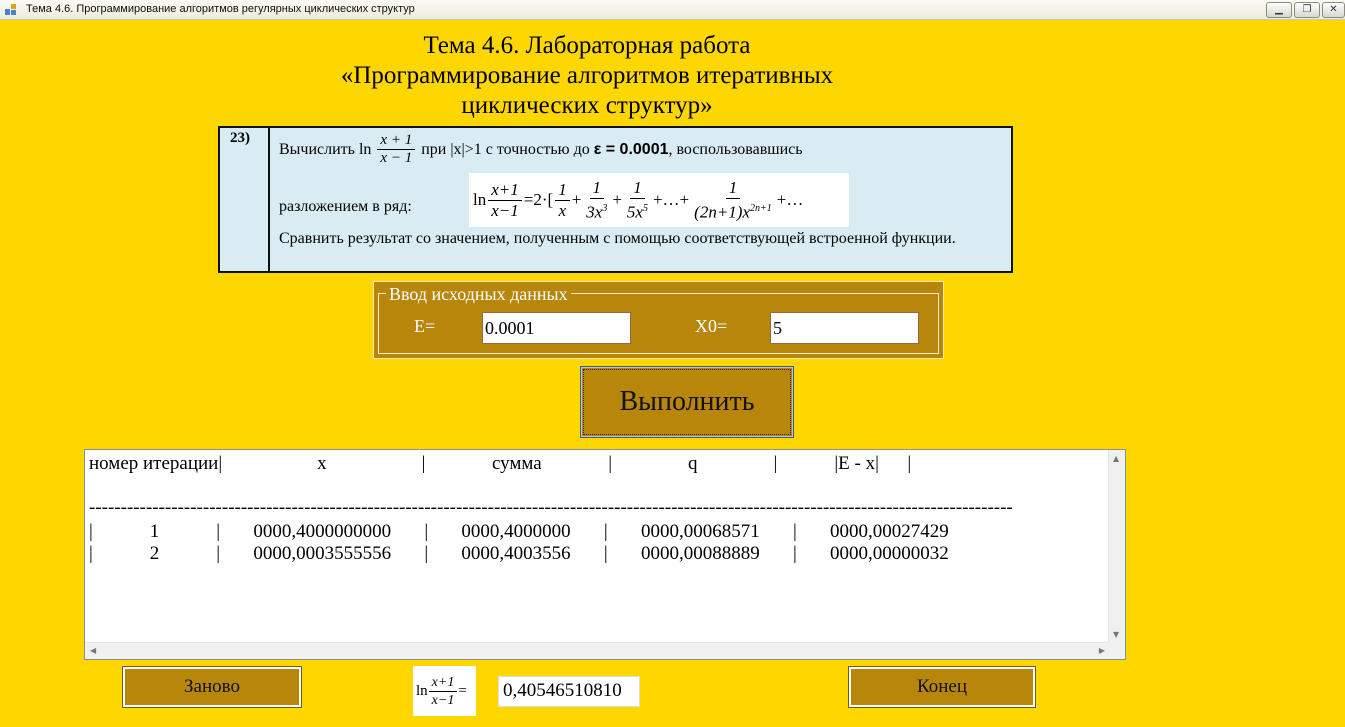 The height and width of the screenshot is (727, 1345). I want to click on task-line1-suffix: , воспользовавшись, so click(735, 149).